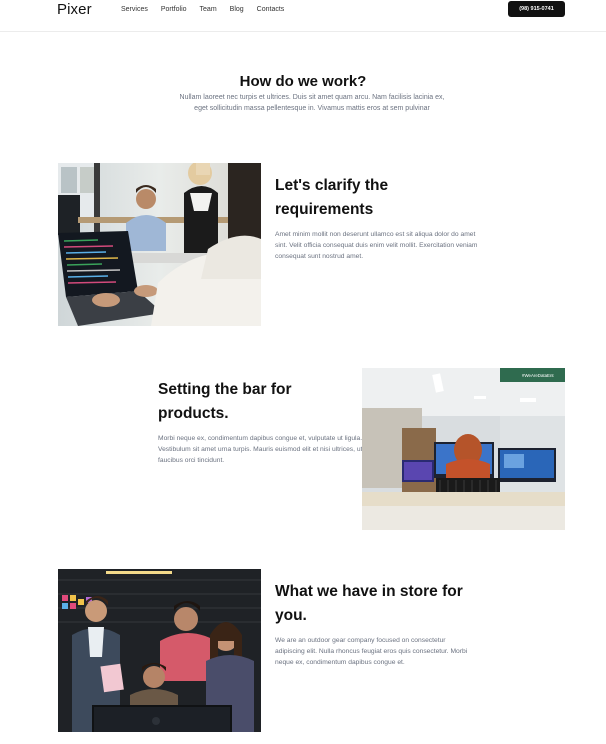 The height and width of the screenshot is (744, 606). Describe the element at coordinates (538, 375) in the screenshot. I see `wall-sign-text: #WeAreDataEnt` at that location.